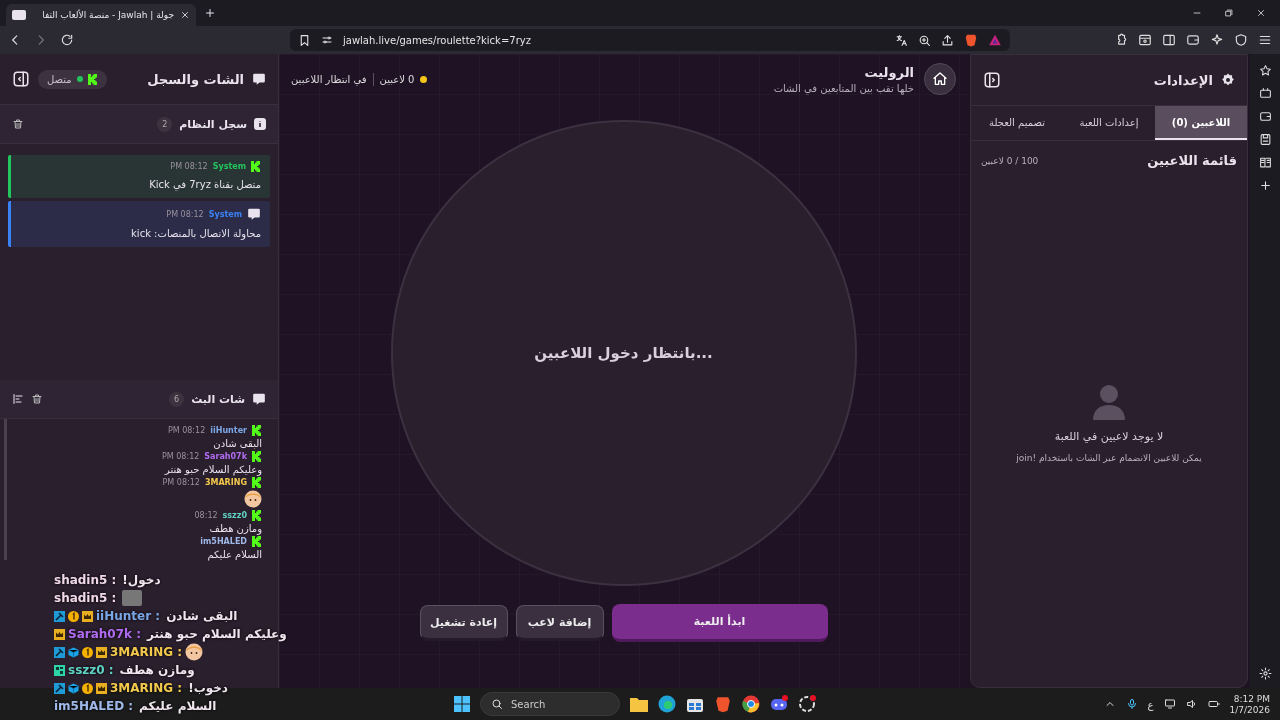  I want to click on dashed-circle-icon, so click(807, 704).